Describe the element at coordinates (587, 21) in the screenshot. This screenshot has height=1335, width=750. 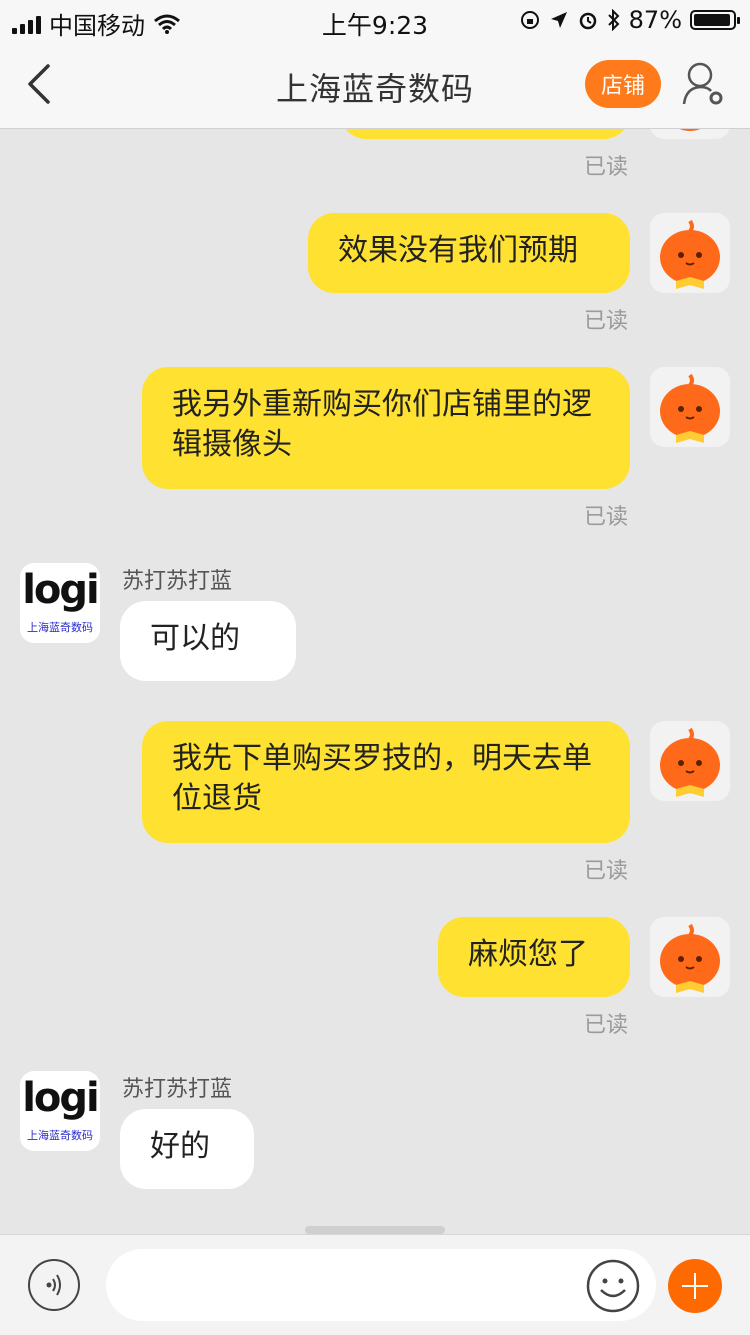
I see `alarm-icon` at that location.